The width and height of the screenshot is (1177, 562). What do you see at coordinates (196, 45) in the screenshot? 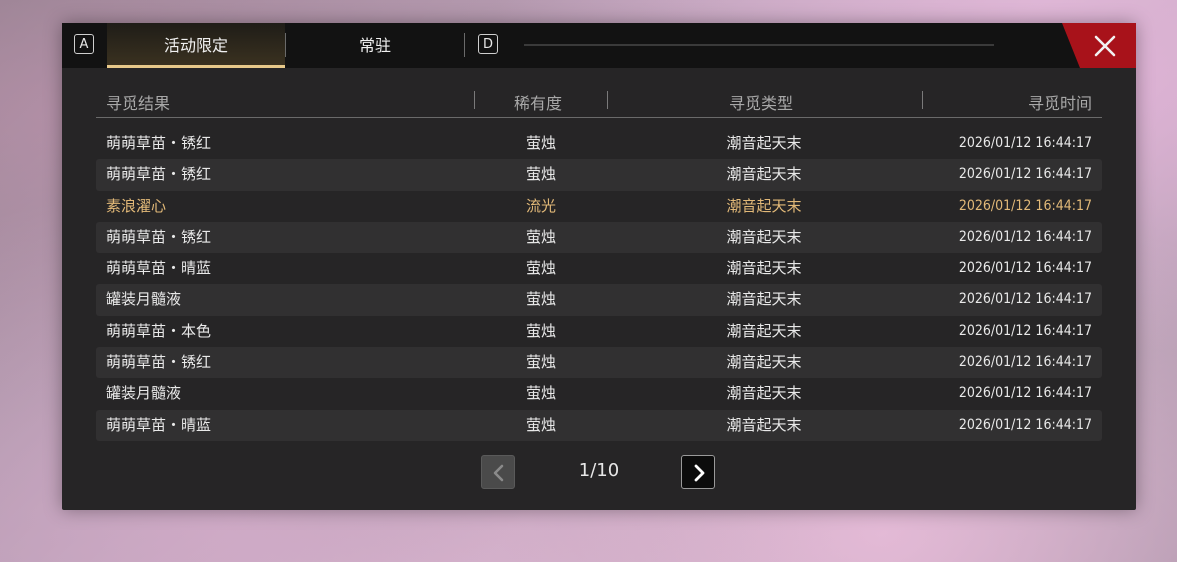
I see `tab-limited-event: 活动限定` at bounding box center [196, 45].